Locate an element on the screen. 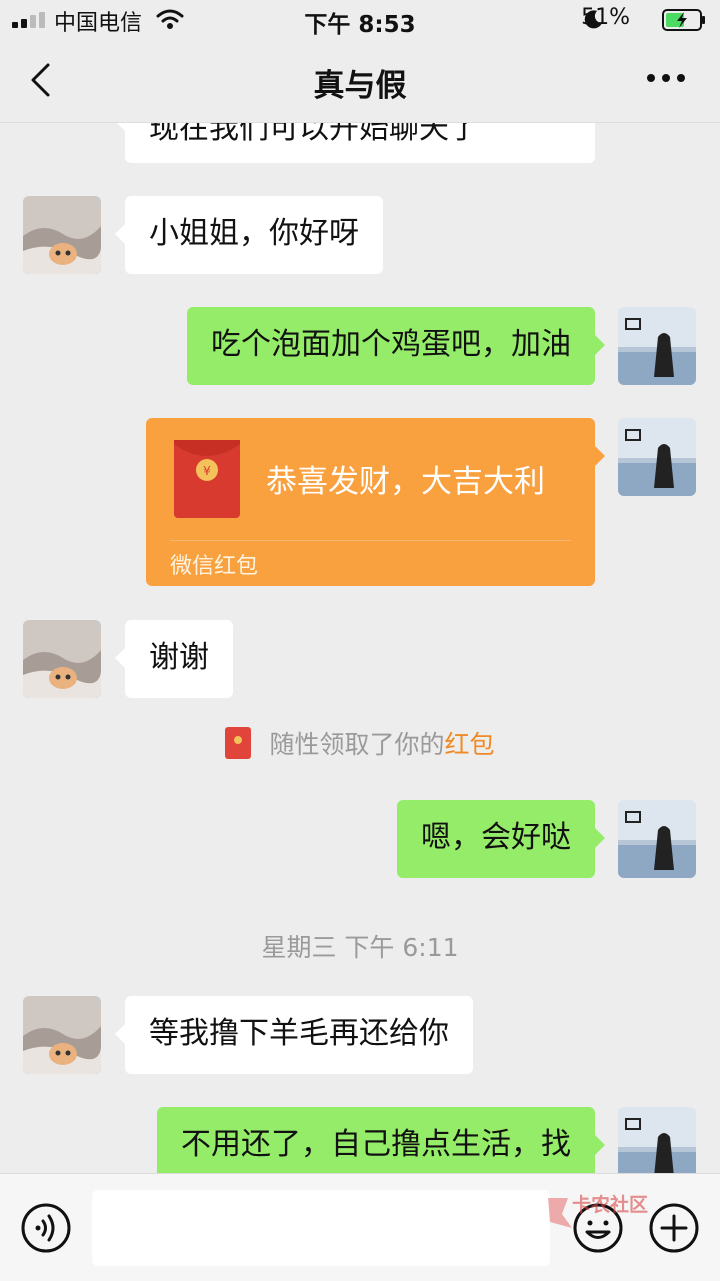 This screenshot has height=1281, width=720. system-notice-text: 随性领取了你的 is located at coordinates (357, 744).